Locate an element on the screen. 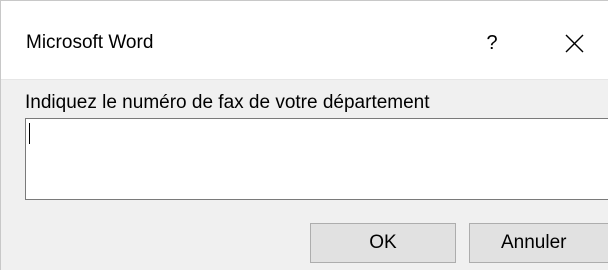 The image size is (608, 270). ok-button: OK is located at coordinates (383, 243).